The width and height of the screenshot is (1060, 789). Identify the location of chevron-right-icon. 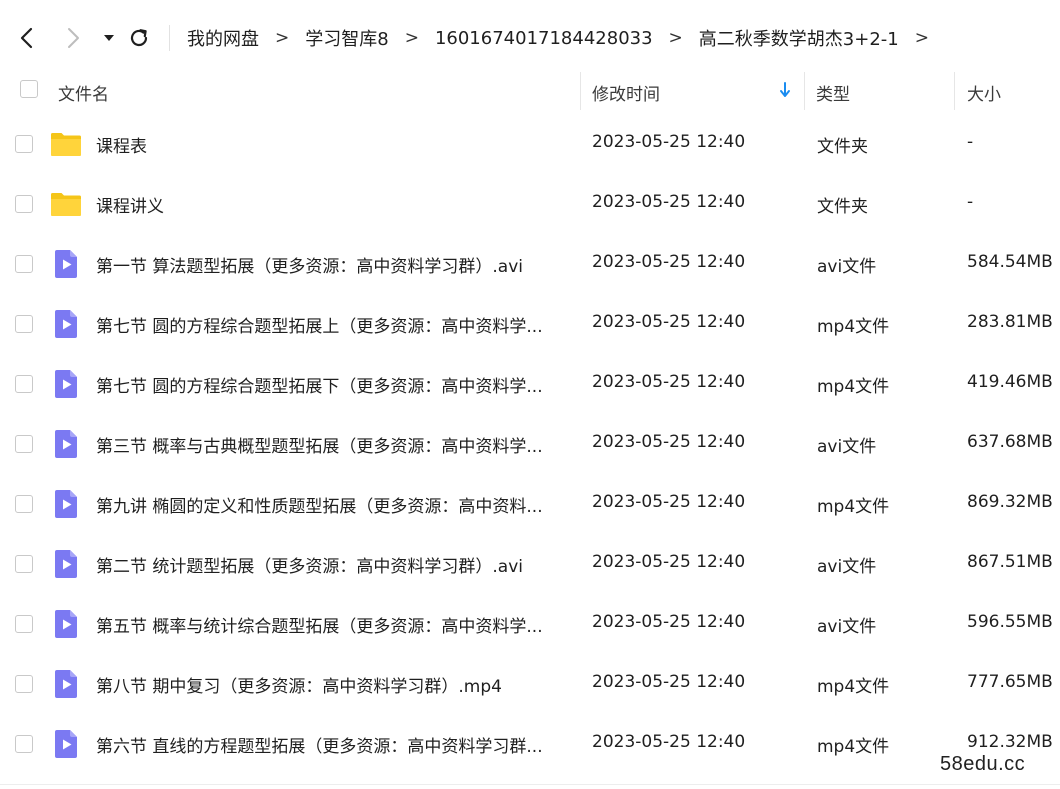
(73, 38).